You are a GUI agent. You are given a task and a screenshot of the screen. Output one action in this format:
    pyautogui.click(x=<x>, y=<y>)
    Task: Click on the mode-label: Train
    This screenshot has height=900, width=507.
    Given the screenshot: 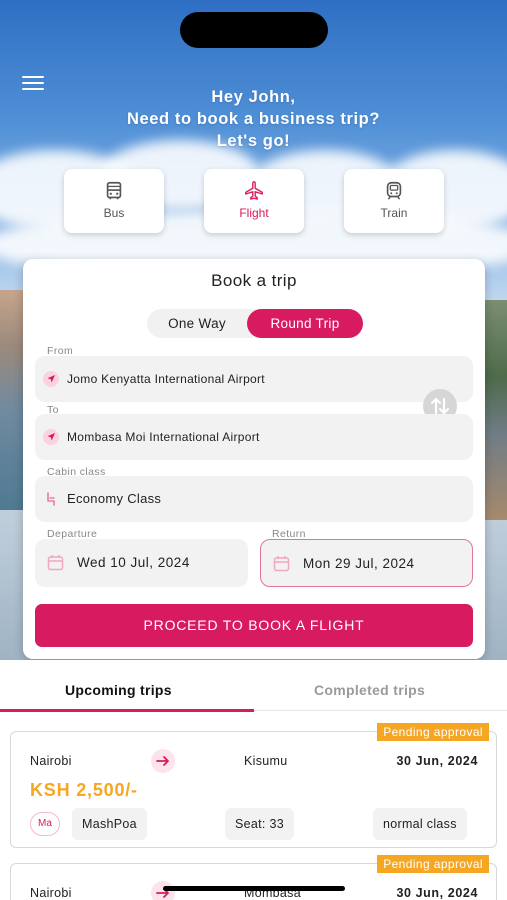 What is the action you would take?
    pyautogui.click(x=394, y=213)
    